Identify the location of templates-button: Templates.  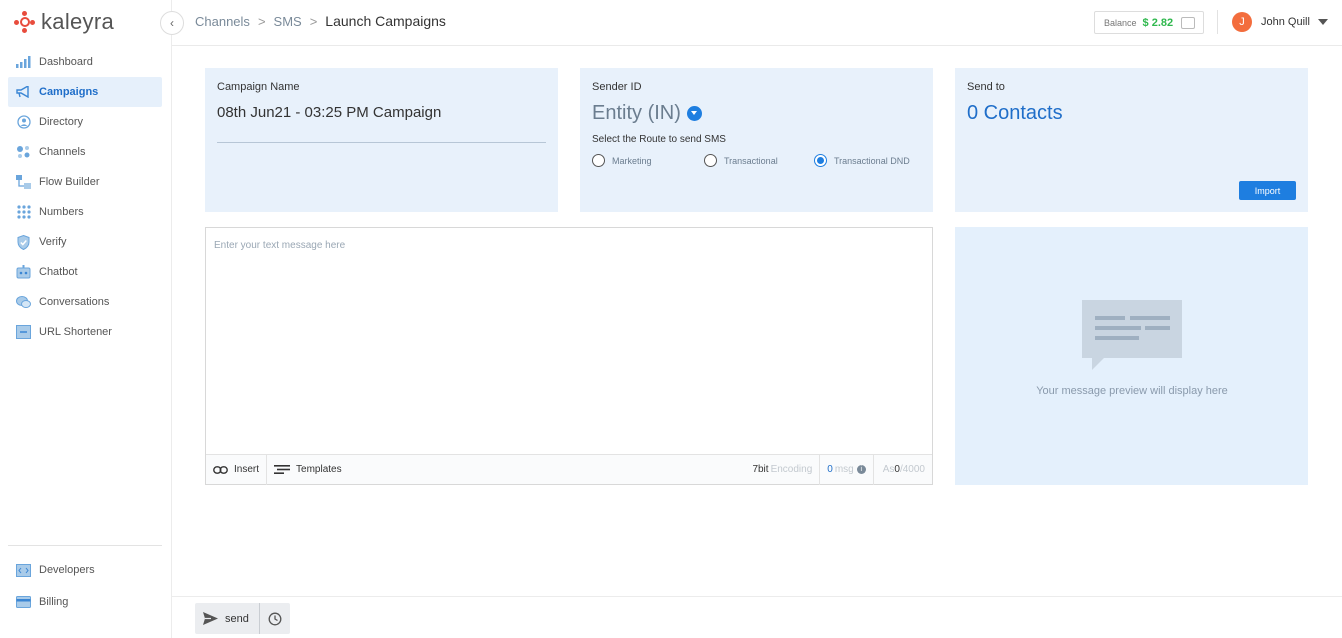
(308, 470).